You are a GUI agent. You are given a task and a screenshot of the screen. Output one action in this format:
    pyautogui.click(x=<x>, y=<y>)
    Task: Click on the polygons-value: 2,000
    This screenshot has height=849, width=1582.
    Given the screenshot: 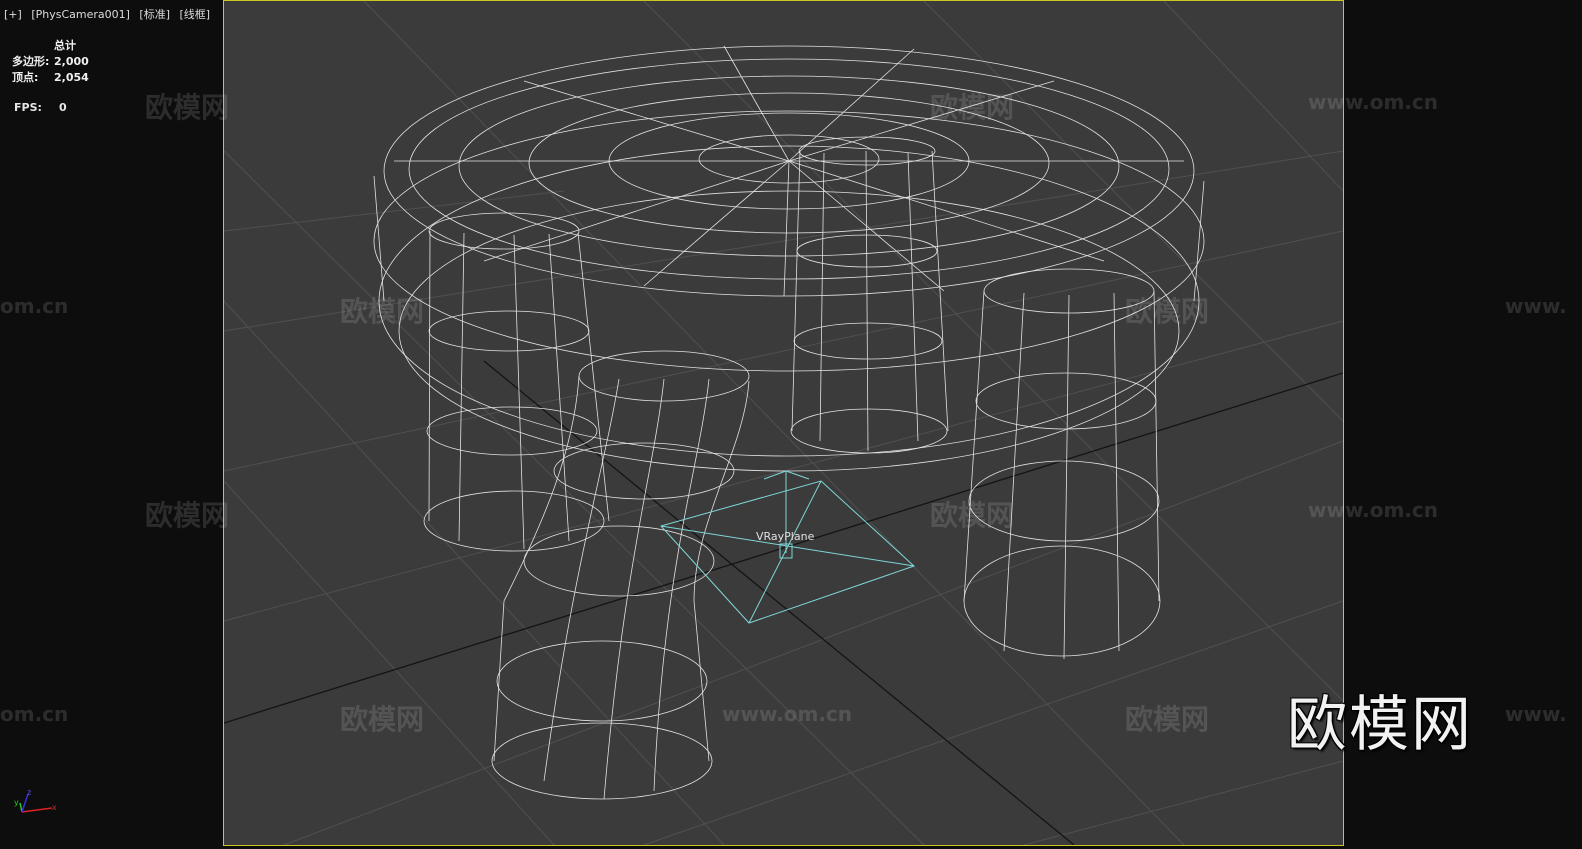 What is the action you would take?
    pyautogui.click(x=71, y=61)
    